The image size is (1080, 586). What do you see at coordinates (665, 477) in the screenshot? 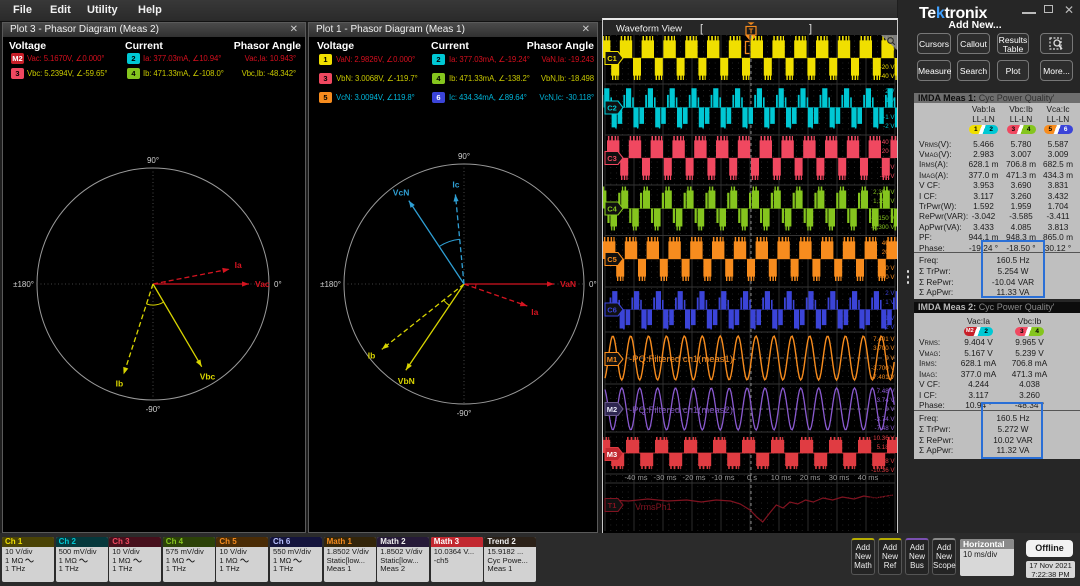
I see `svg-text: -30 ms` at bounding box center [665, 477].